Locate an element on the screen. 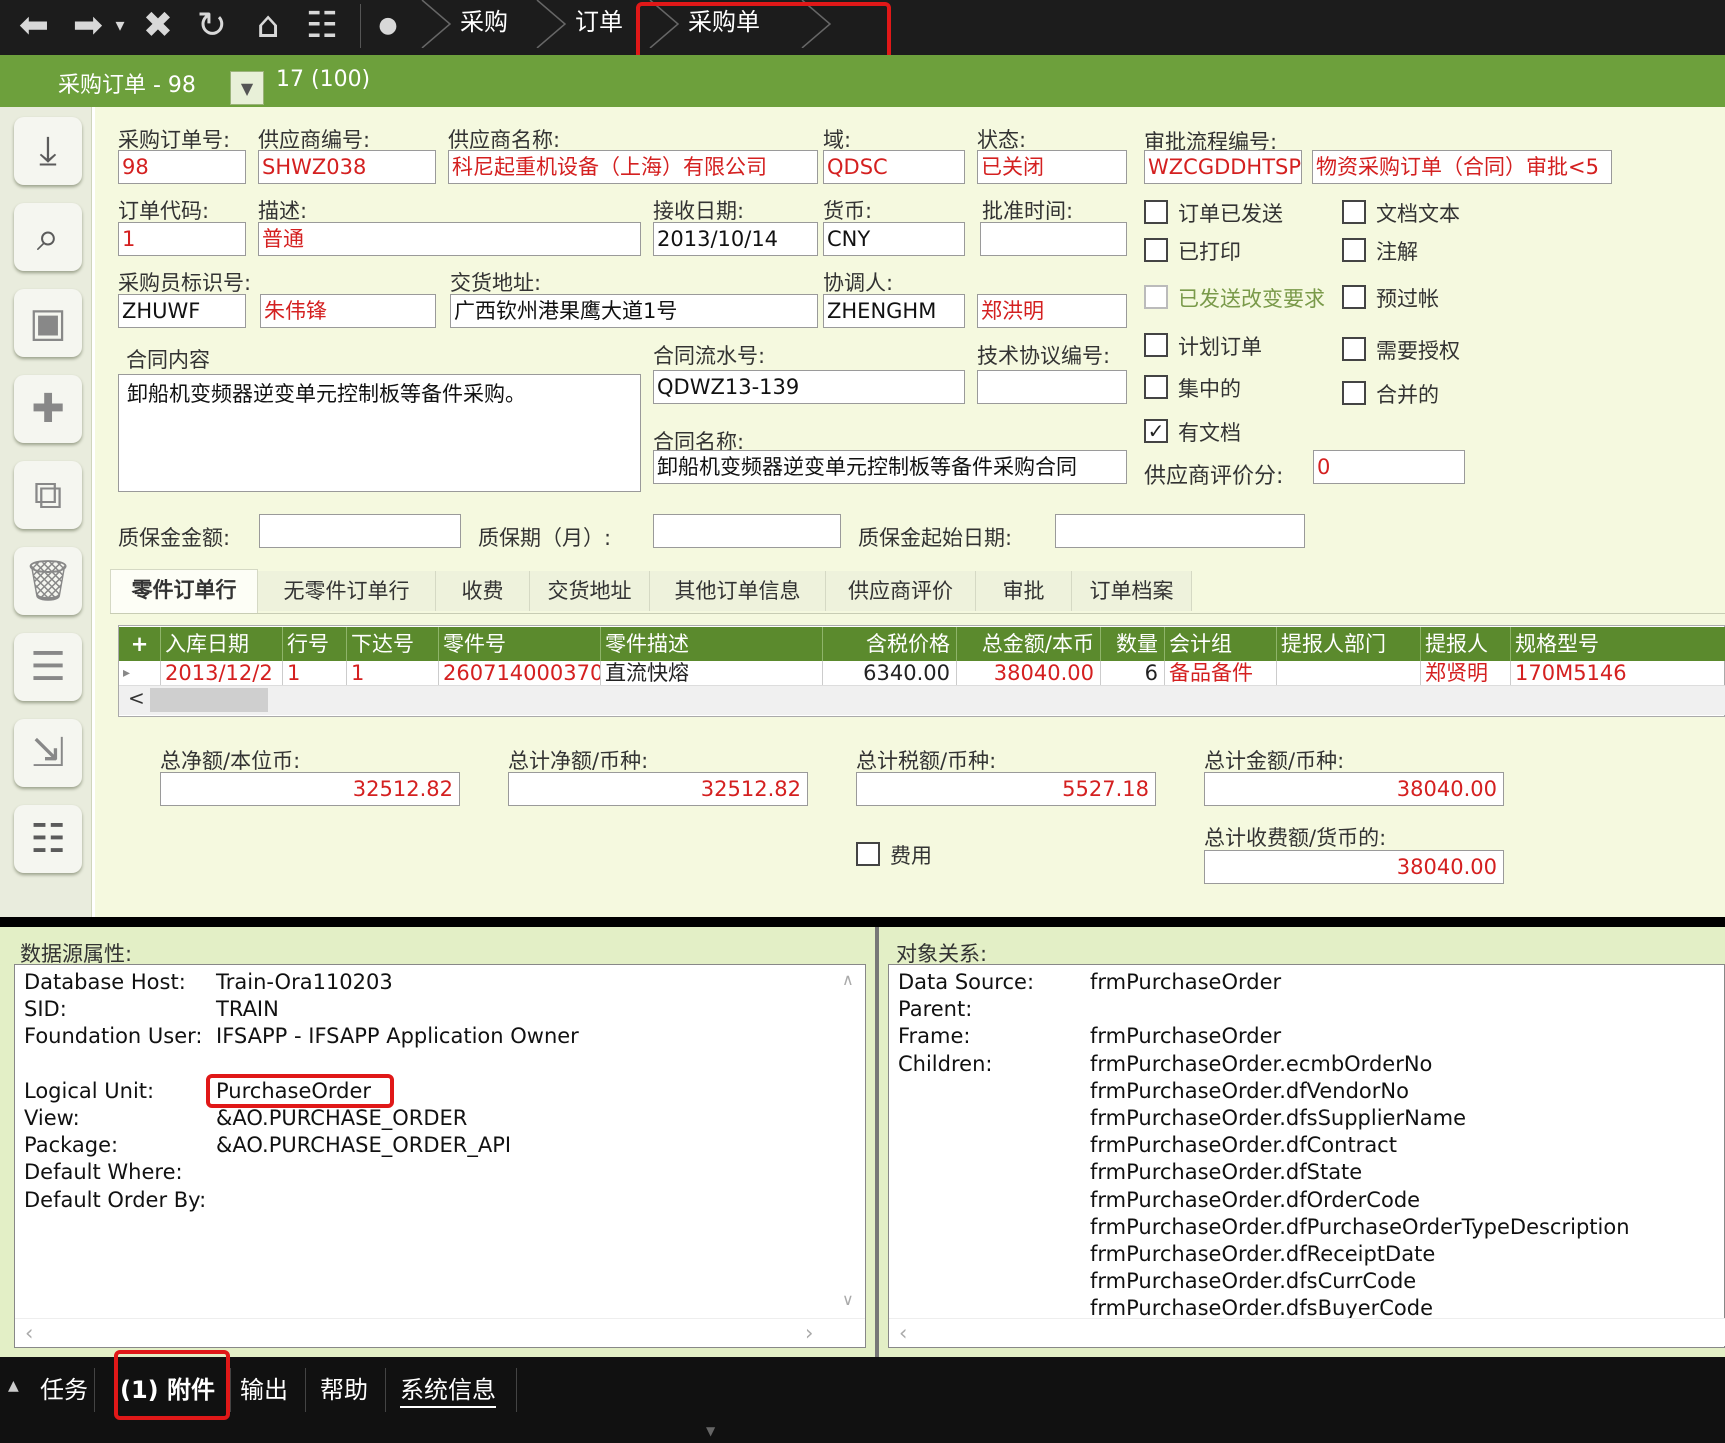  grid-menu-icon: ☷ is located at coordinates (322, 26).